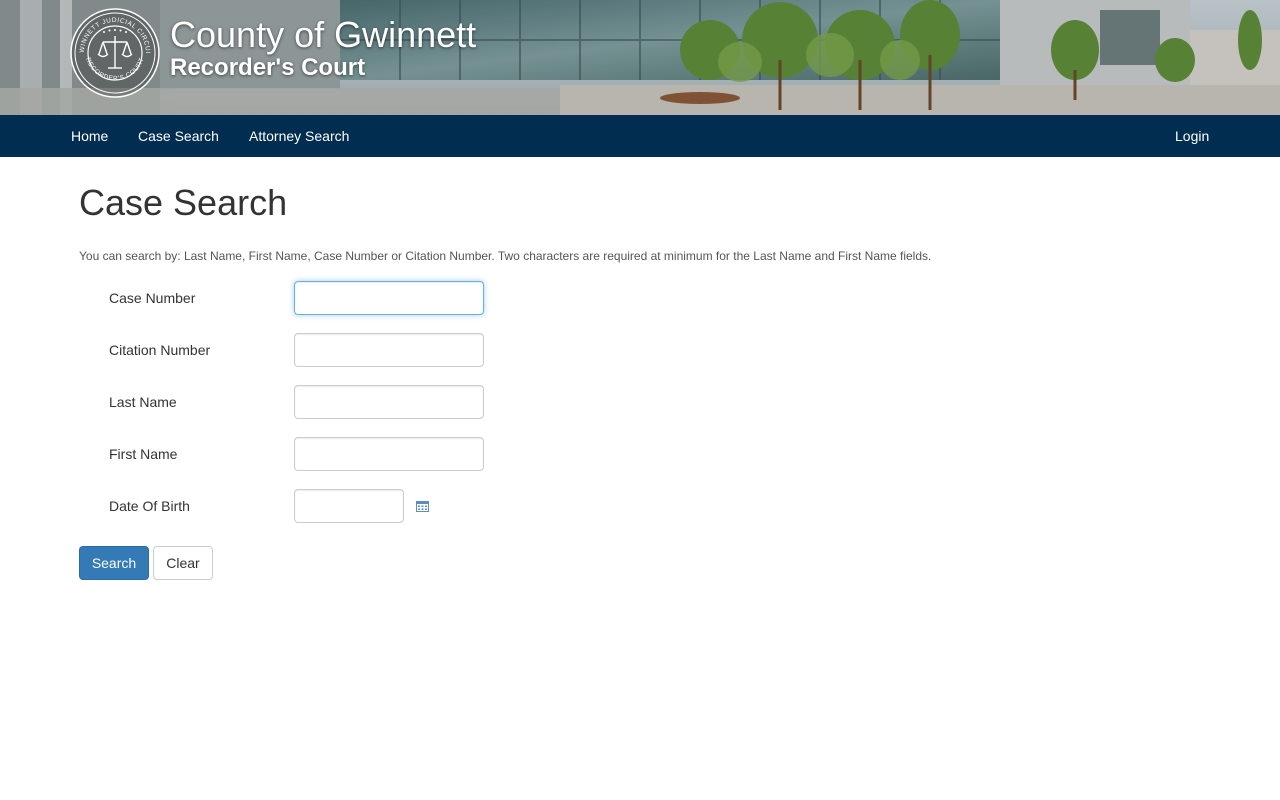  What do you see at coordinates (178, 136) in the screenshot?
I see `nav-case-search: Case Search` at bounding box center [178, 136].